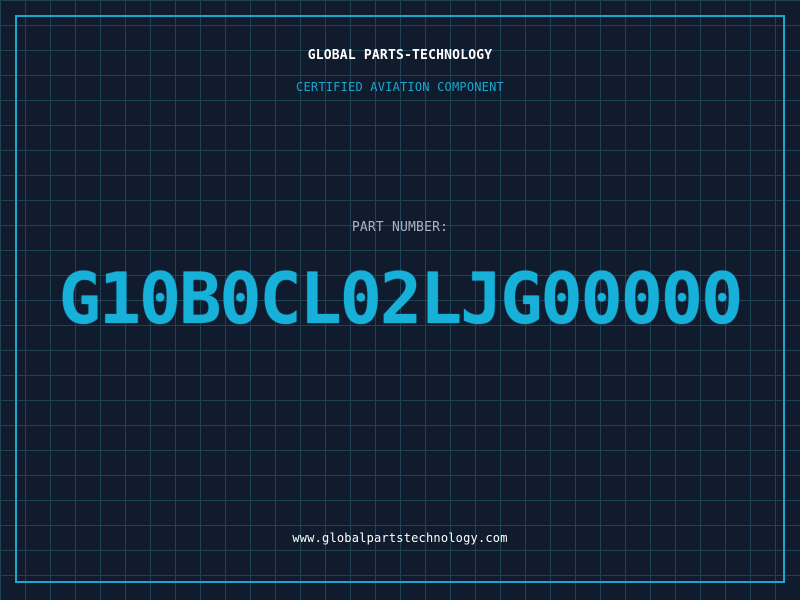 Image resolution: width=800 pixels, height=600 pixels. What do you see at coordinates (400, 55) in the screenshot?
I see `company-name: GLOBAL PARTS-TECHNOLOGY` at bounding box center [400, 55].